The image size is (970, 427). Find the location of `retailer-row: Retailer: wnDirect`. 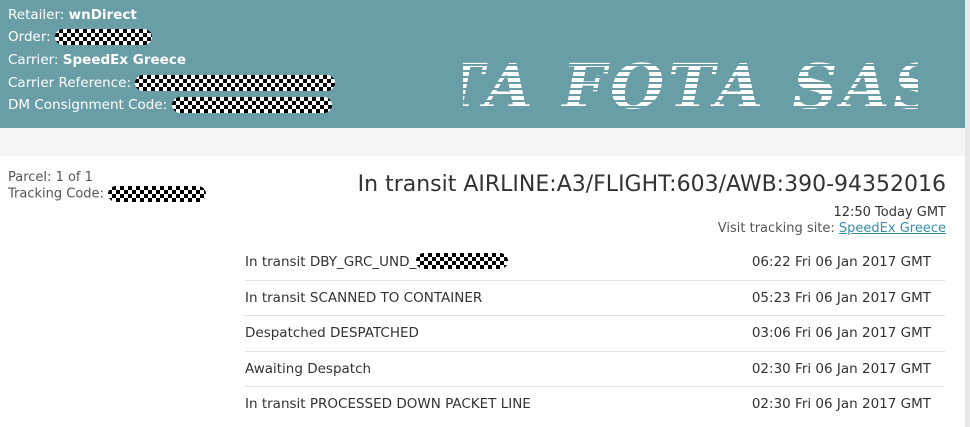

retailer-row: Retailer: wnDirect is located at coordinates (72, 15).